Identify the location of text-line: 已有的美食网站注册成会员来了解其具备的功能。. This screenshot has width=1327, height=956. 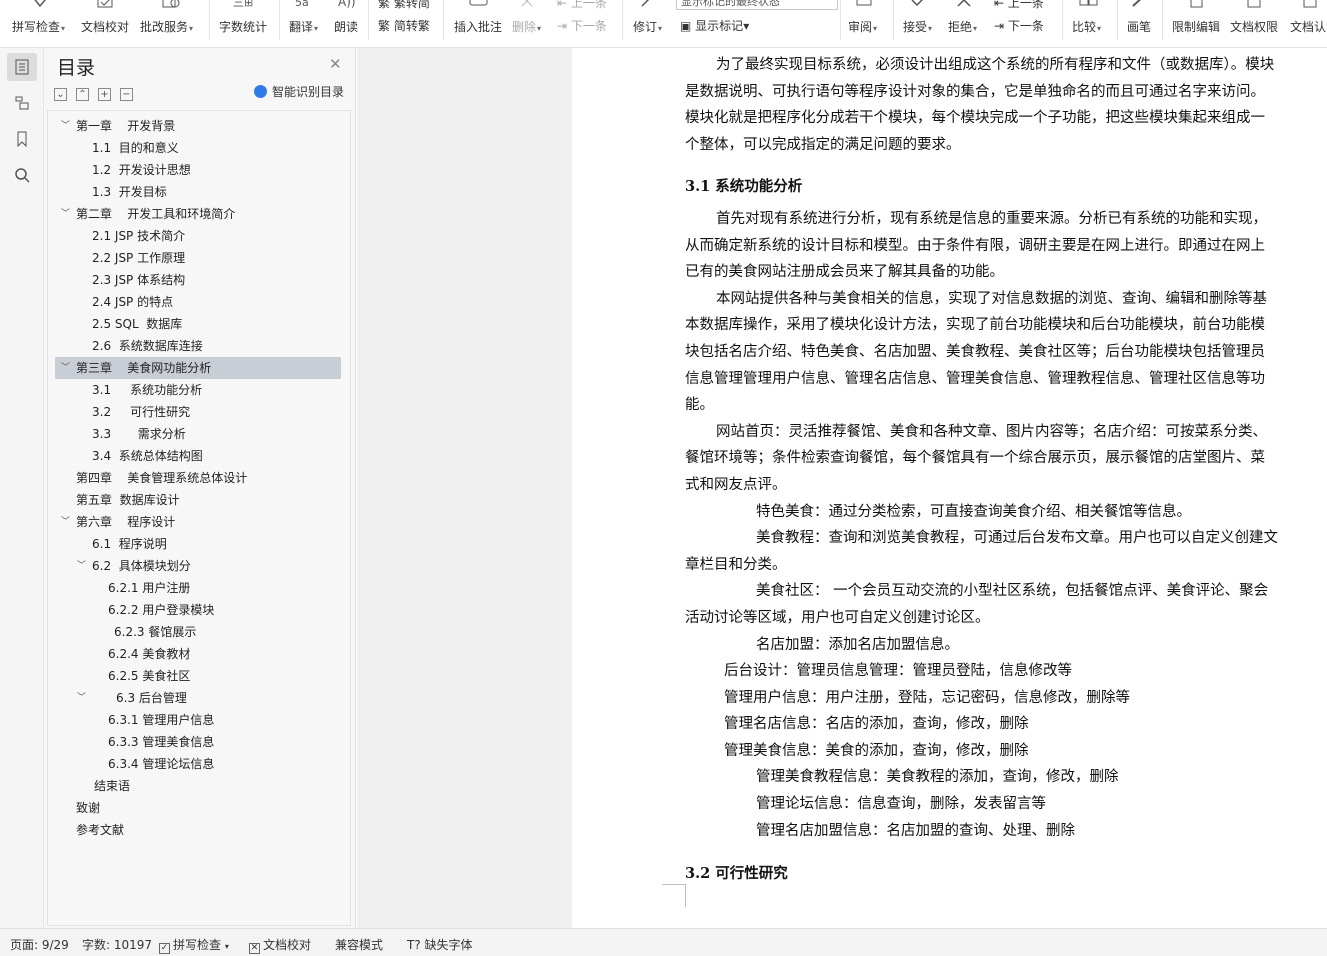
(844, 272).